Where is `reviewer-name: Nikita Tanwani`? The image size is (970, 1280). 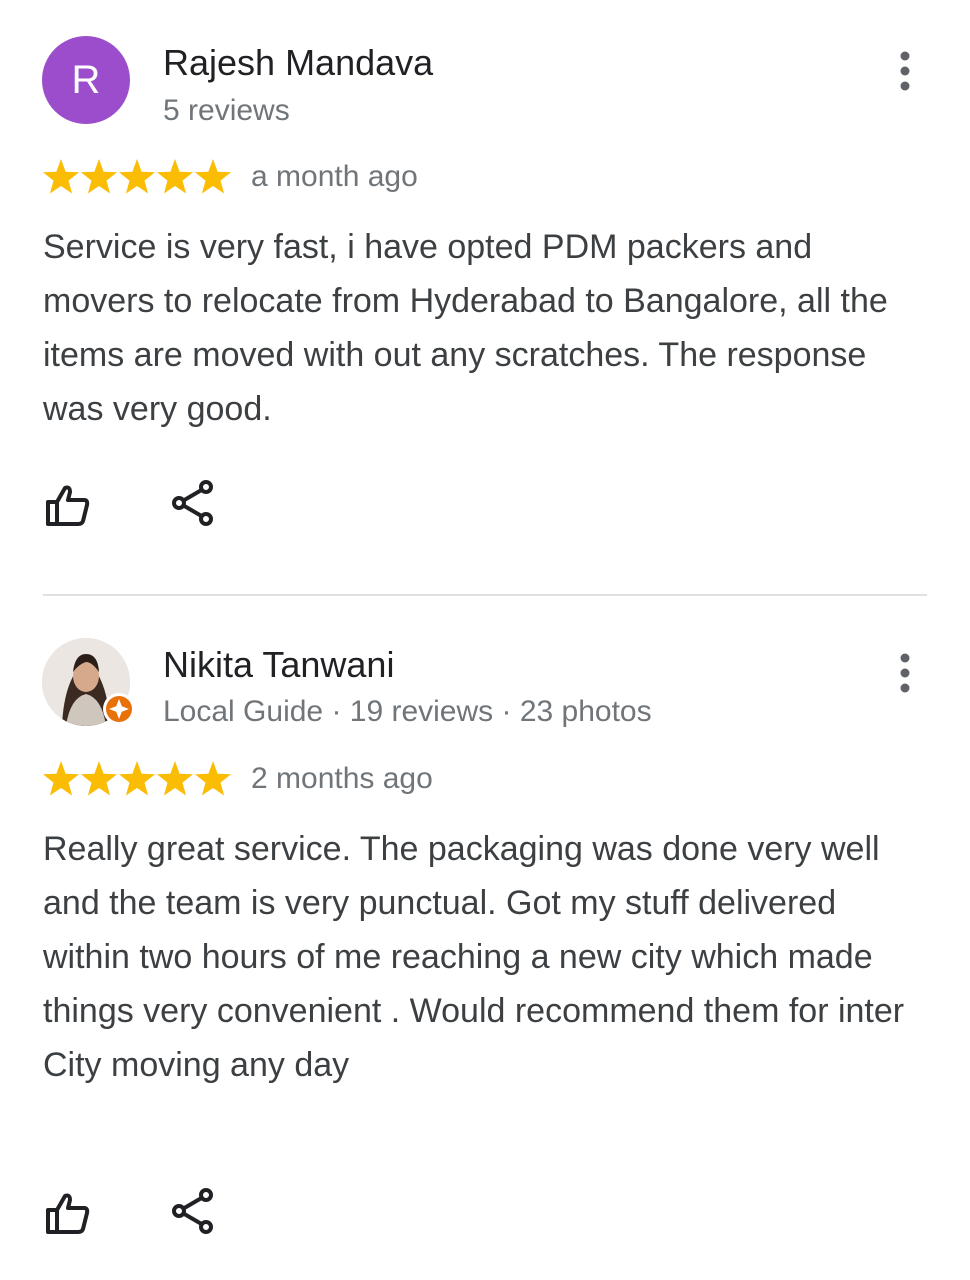 reviewer-name: Nikita Tanwani is located at coordinates (278, 665).